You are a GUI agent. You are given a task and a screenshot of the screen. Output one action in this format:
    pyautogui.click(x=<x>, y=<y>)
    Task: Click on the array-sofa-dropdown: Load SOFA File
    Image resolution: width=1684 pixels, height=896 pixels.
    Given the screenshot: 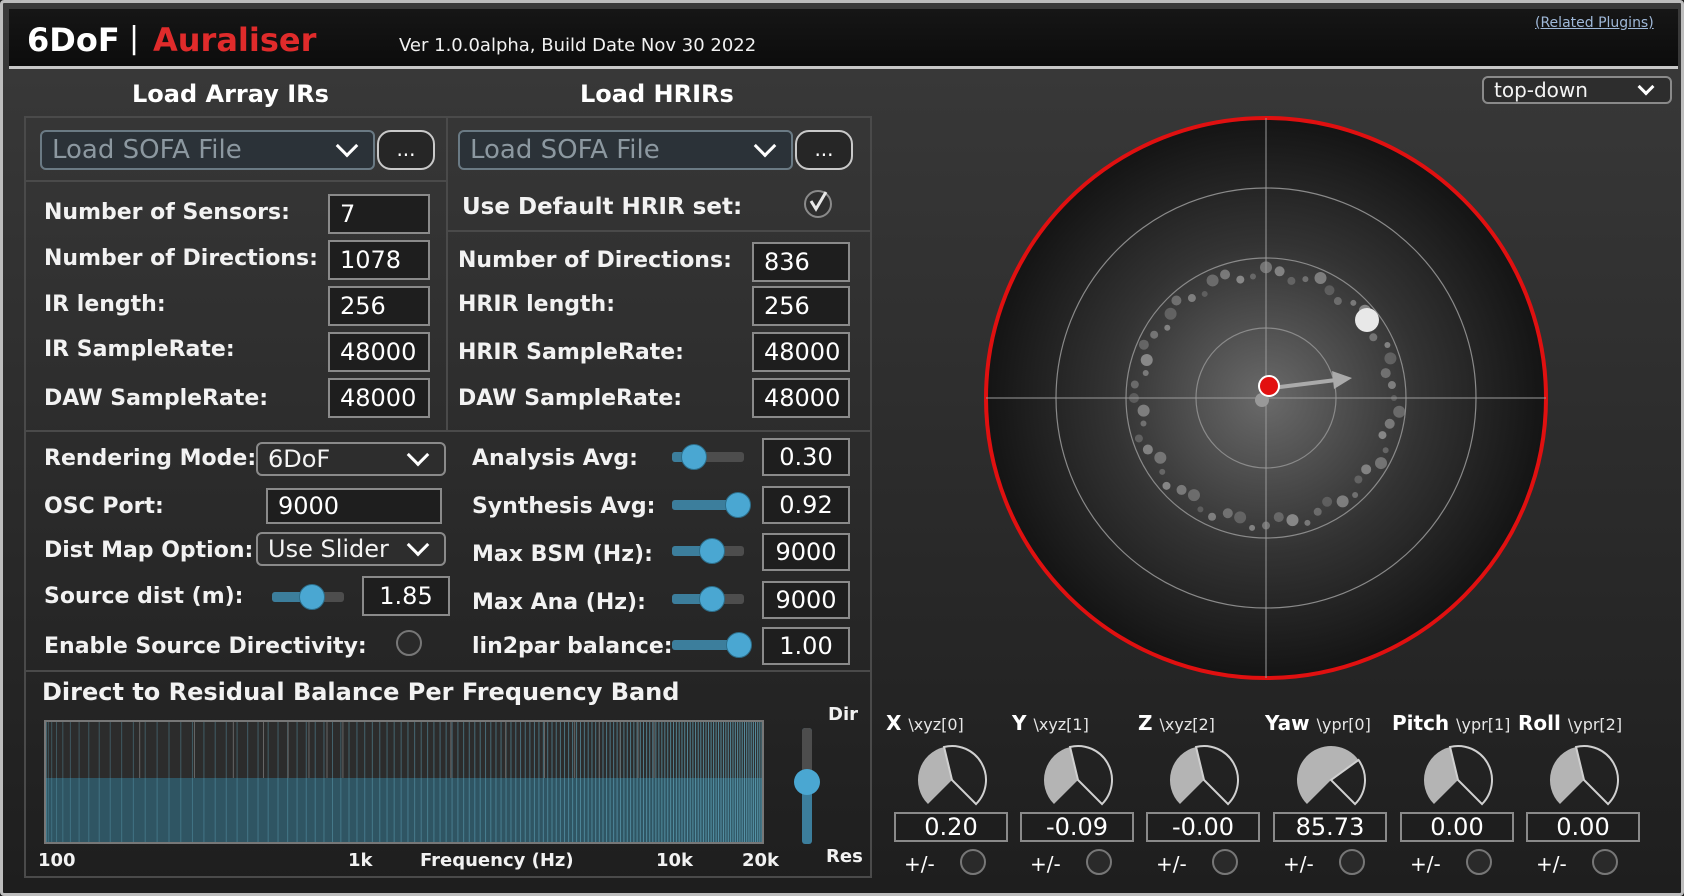 What is the action you would take?
    pyautogui.click(x=207, y=150)
    